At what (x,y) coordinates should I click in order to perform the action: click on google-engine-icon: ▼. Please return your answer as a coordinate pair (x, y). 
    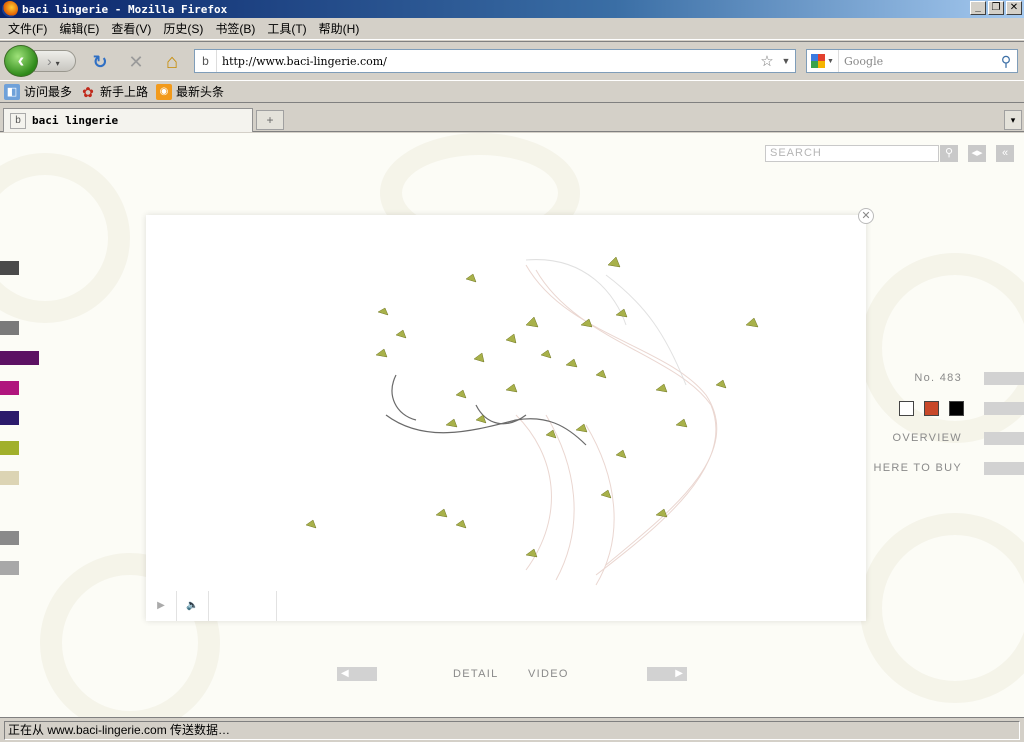
    Looking at the image, I should click on (823, 61).